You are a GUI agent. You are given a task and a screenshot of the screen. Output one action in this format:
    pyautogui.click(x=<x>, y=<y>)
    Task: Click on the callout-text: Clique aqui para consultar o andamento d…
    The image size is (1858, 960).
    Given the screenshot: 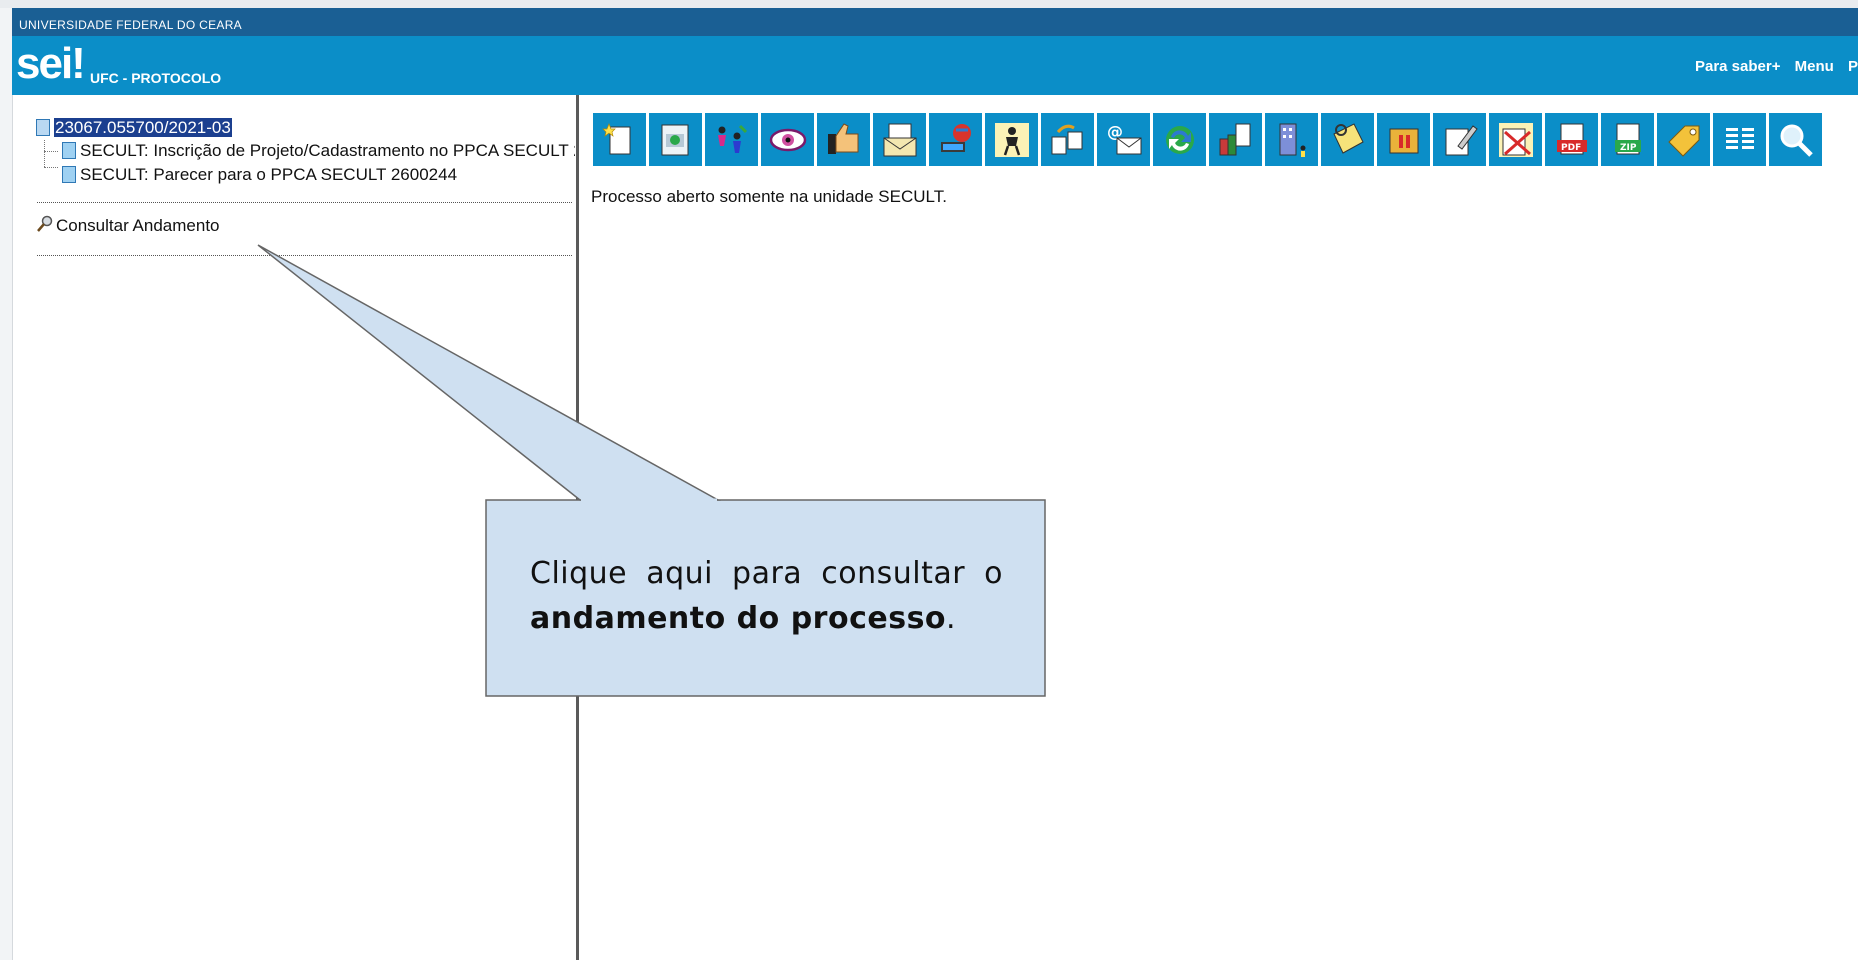 What is the action you would take?
    pyautogui.click(x=766, y=596)
    